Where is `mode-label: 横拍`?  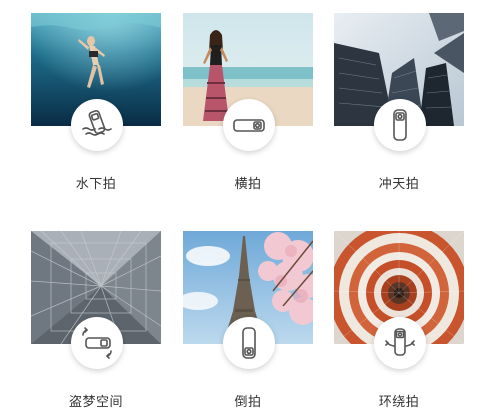 mode-label: 横拍 is located at coordinates (248, 184).